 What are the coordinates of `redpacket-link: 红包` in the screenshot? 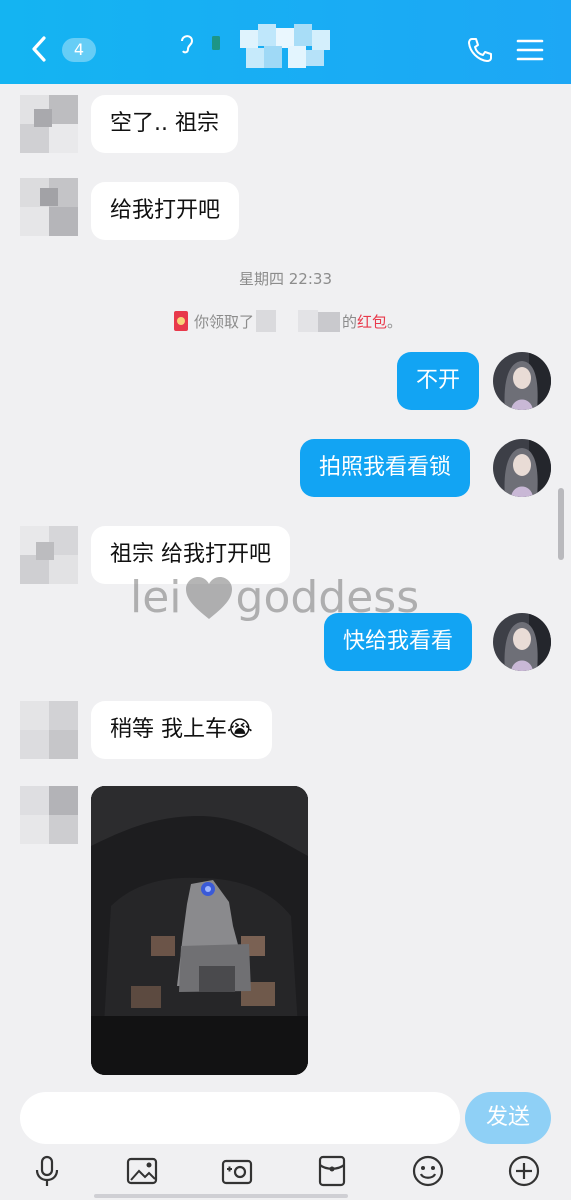 It's located at (372, 321).